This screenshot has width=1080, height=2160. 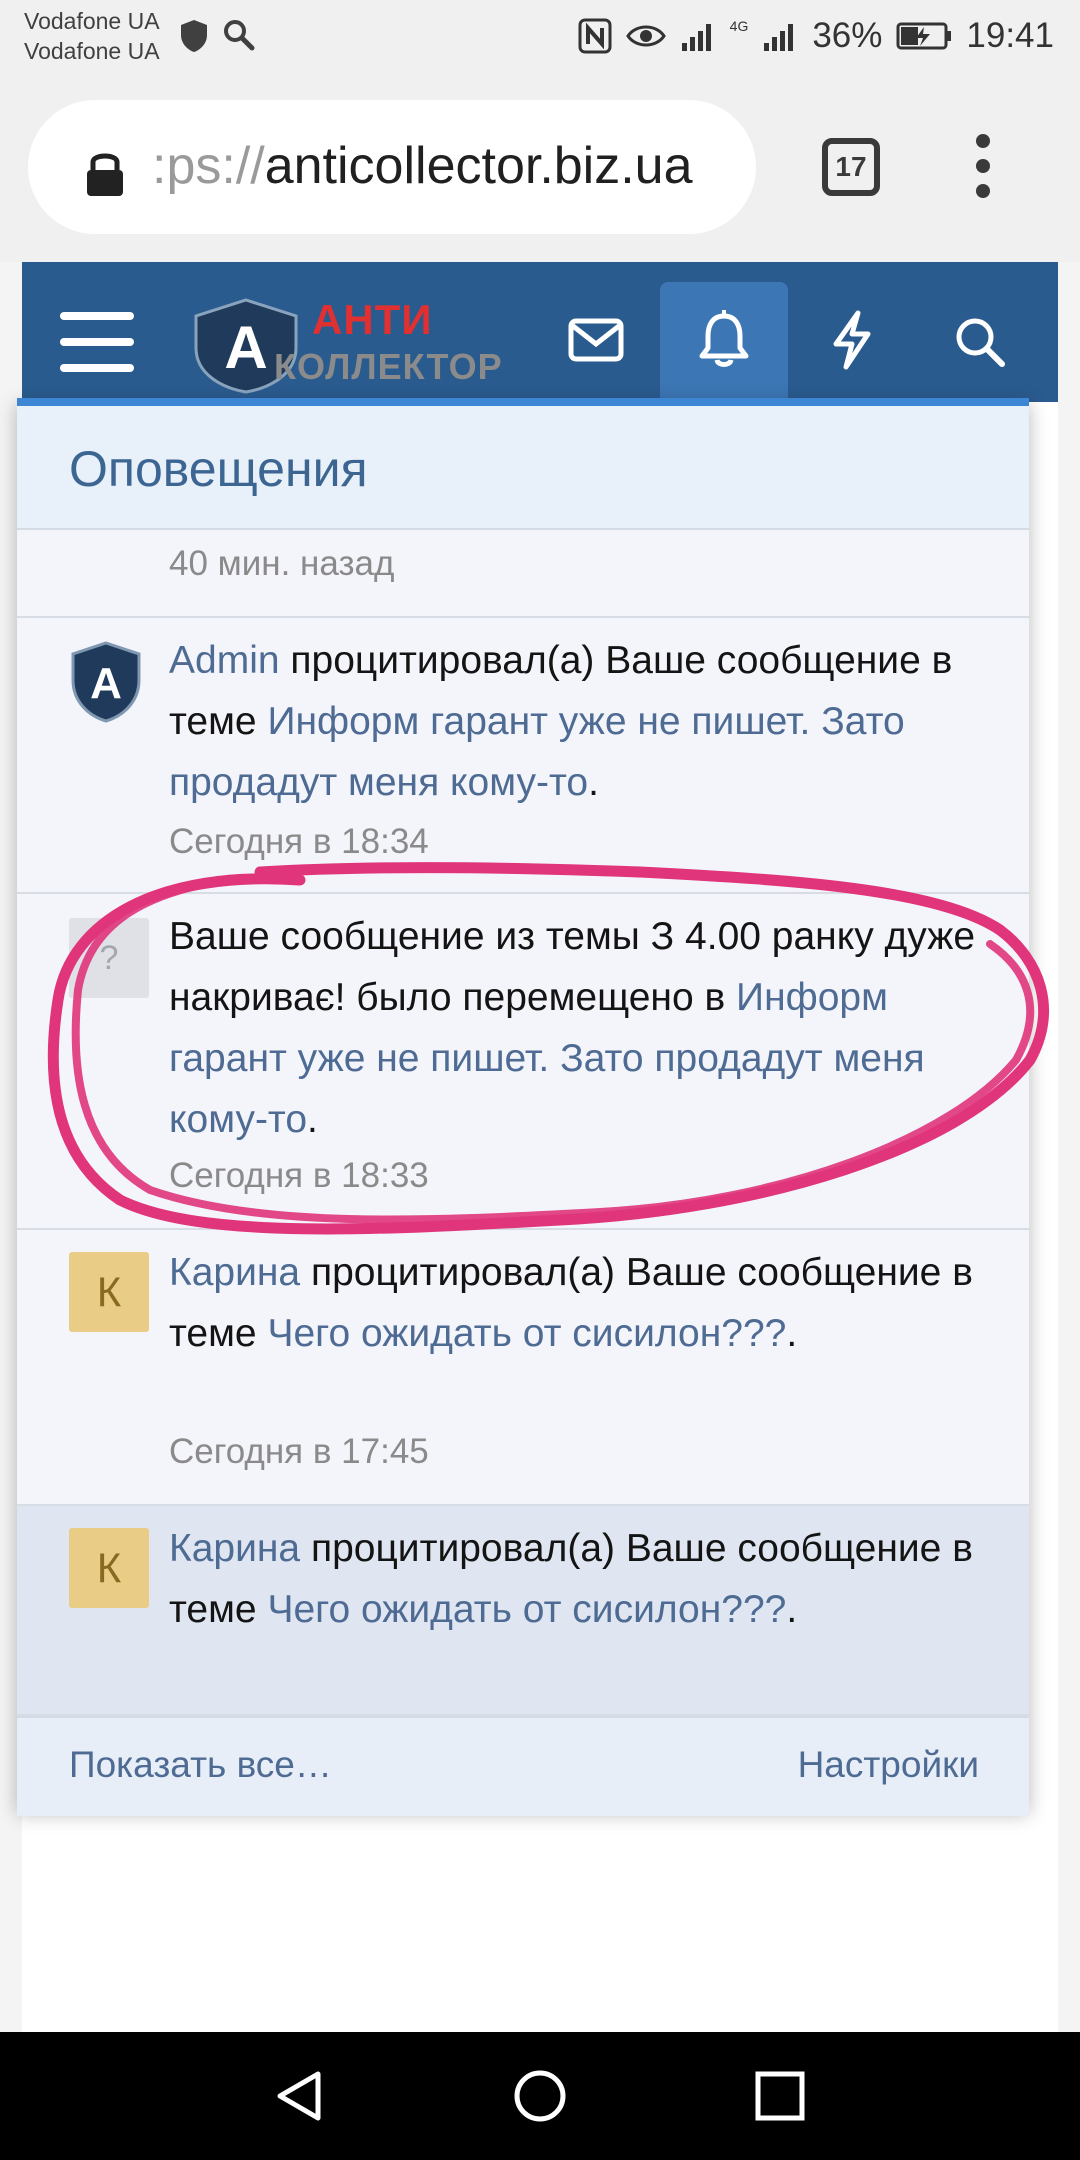 What do you see at coordinates (739, 26) in the screenshot?
I see `network-type: 4G` at bounding box center [739, 26].